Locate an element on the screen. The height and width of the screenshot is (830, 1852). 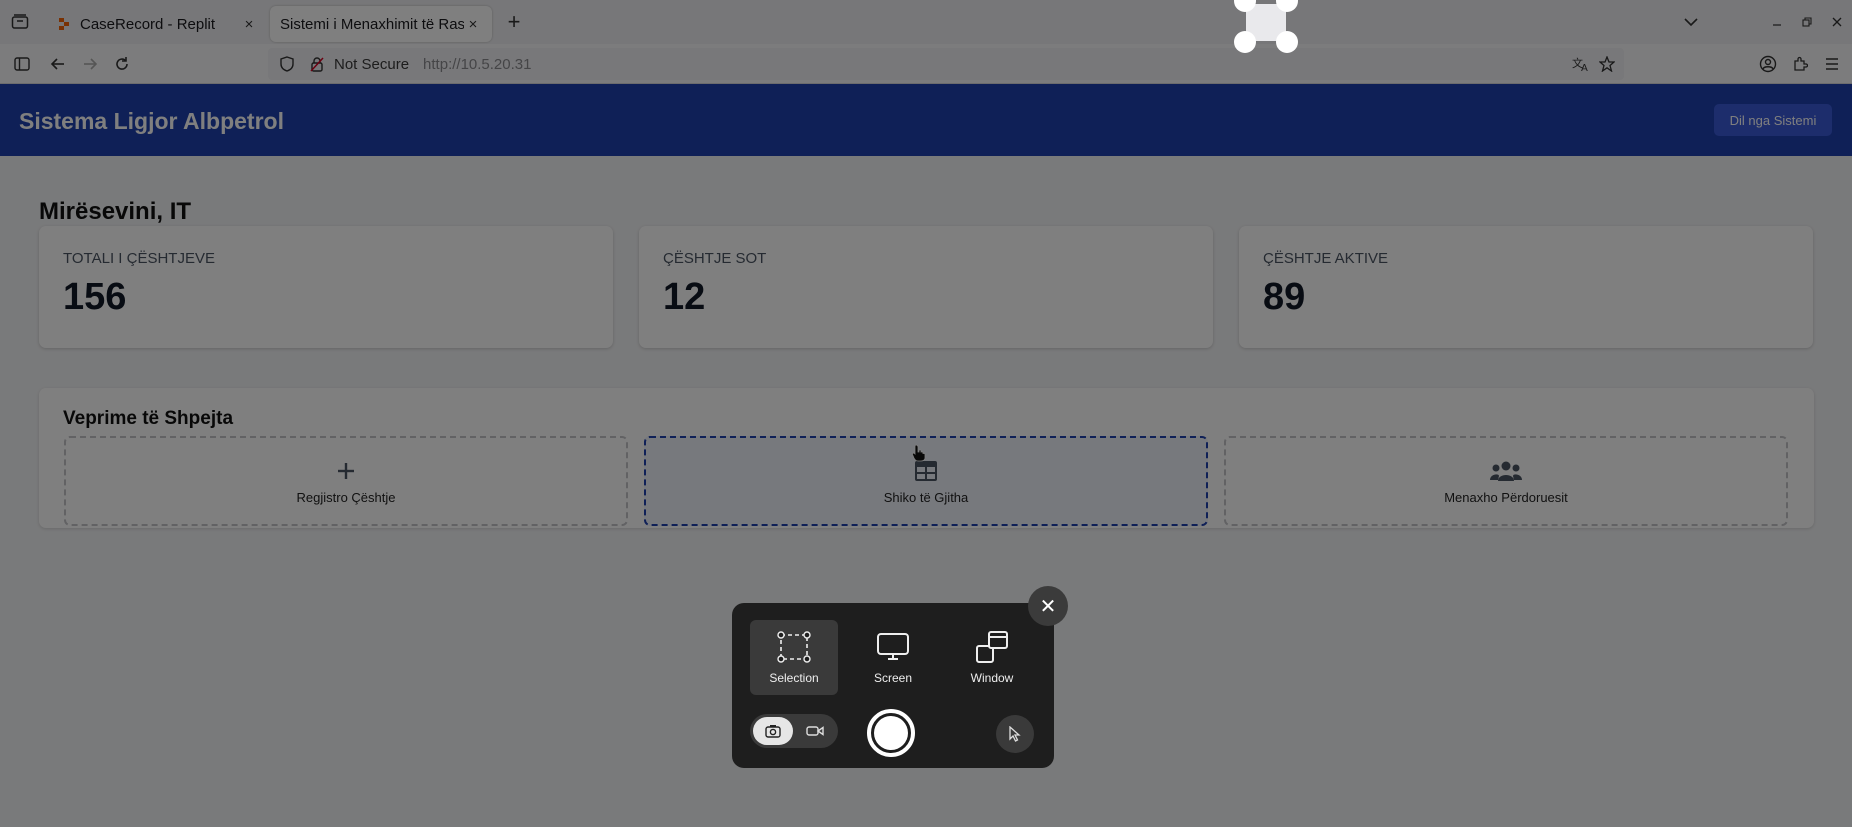
capture-button-inner is located at coordinates (891, 733).